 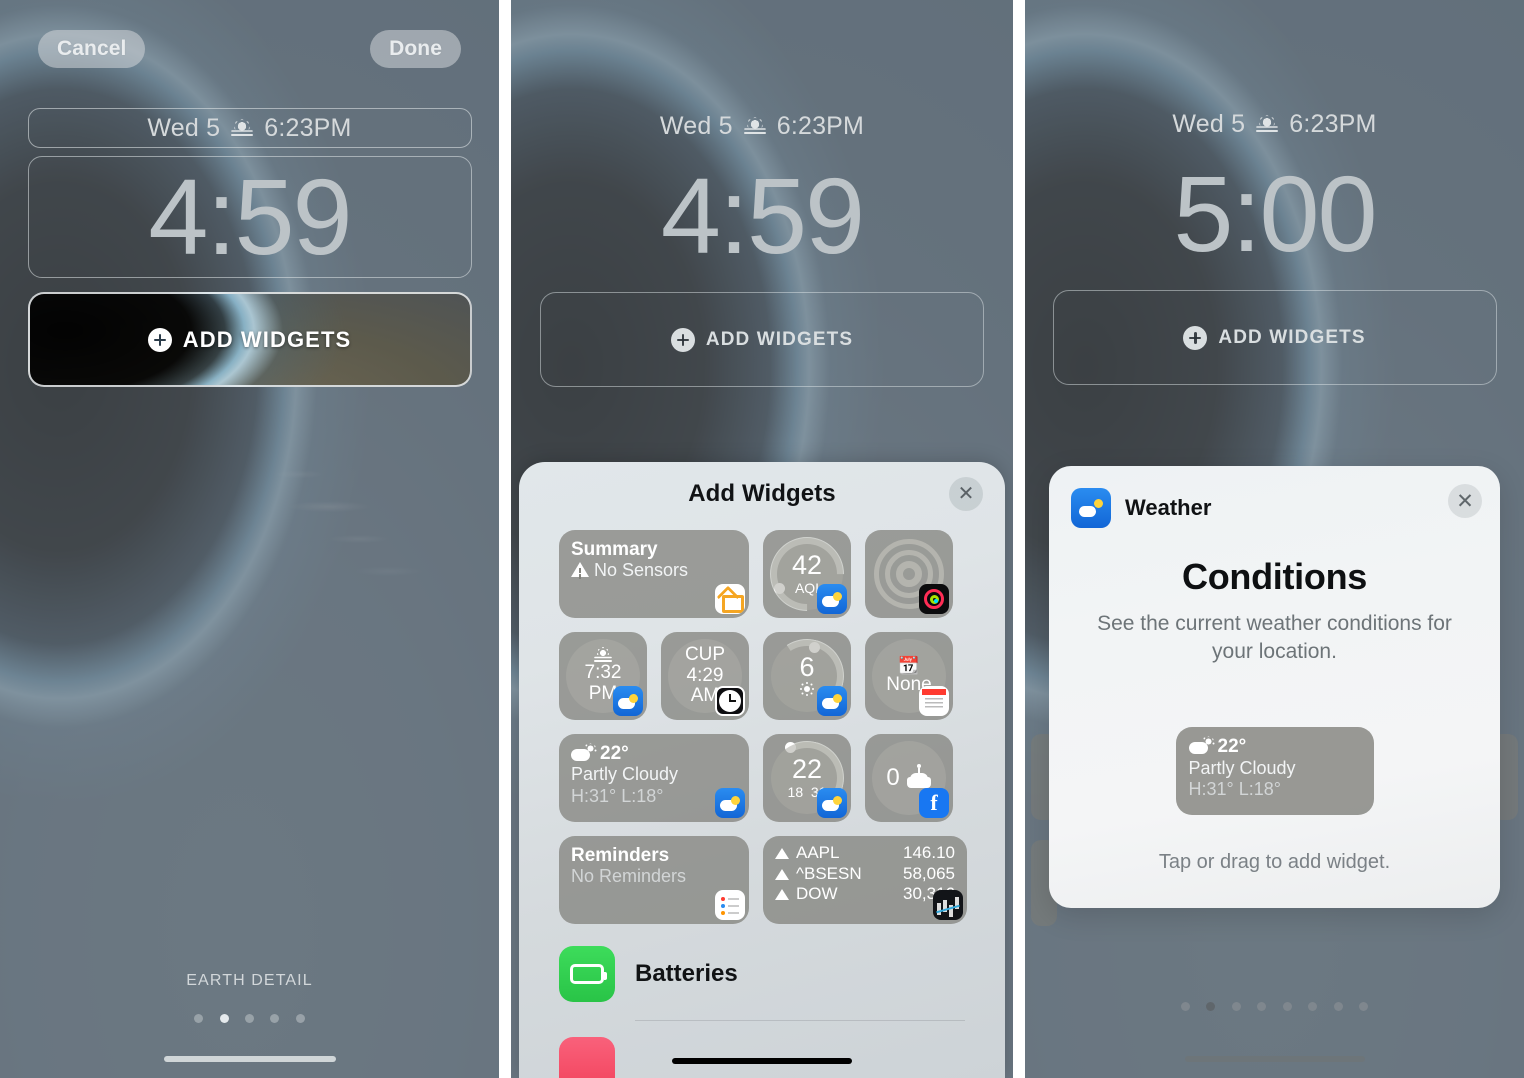 I want to click on sunset-time-widget: 7:32 PM, so click(x=603, y=676).